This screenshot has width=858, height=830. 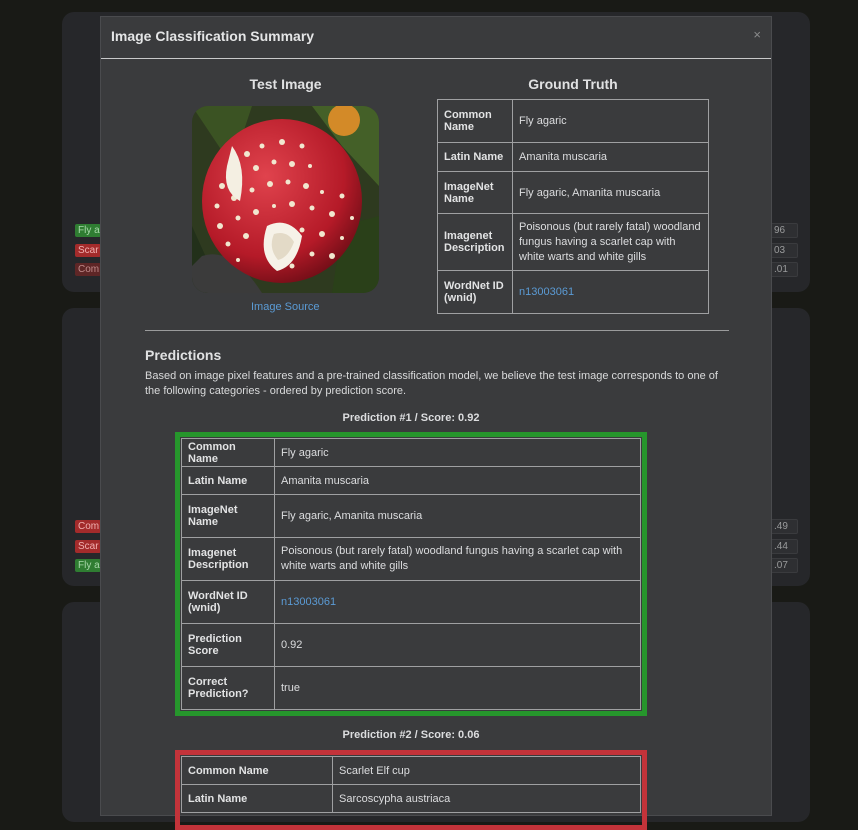 What do you see at coordinates (285, 84) in the screenshot?
I see `test-image-heading: Test Image` at bounding box center [285, 84].